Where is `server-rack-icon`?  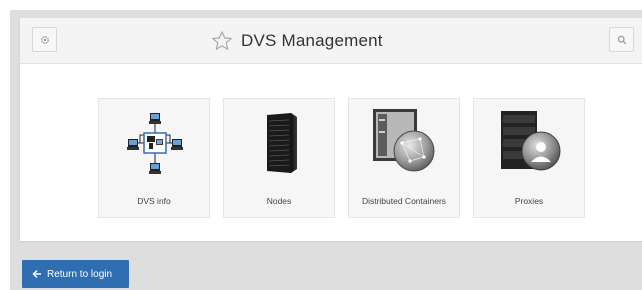
server-rack-icon is located at coordinates (282, 143).